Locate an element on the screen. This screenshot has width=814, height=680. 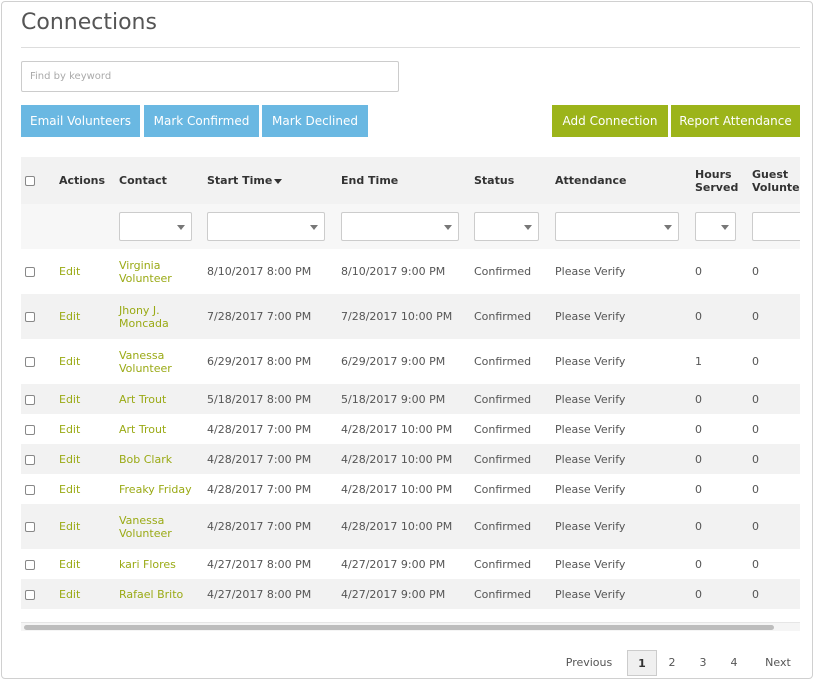
filter-row is located at coordinates (410, 226).